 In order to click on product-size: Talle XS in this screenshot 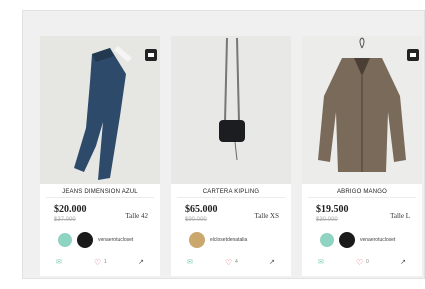, I will do `click(266, 216)`.